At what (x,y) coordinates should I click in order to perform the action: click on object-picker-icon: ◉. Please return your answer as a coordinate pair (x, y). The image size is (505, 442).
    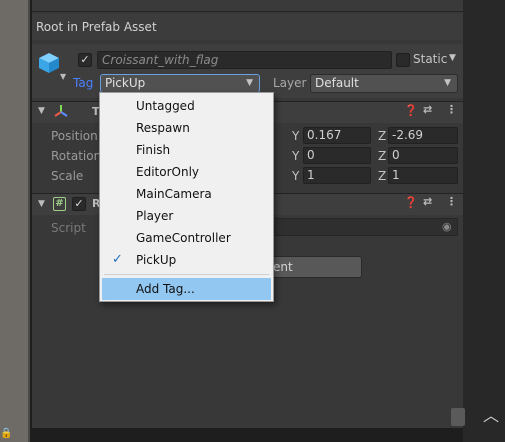
    Looking at the image, I should click on (447, 226).